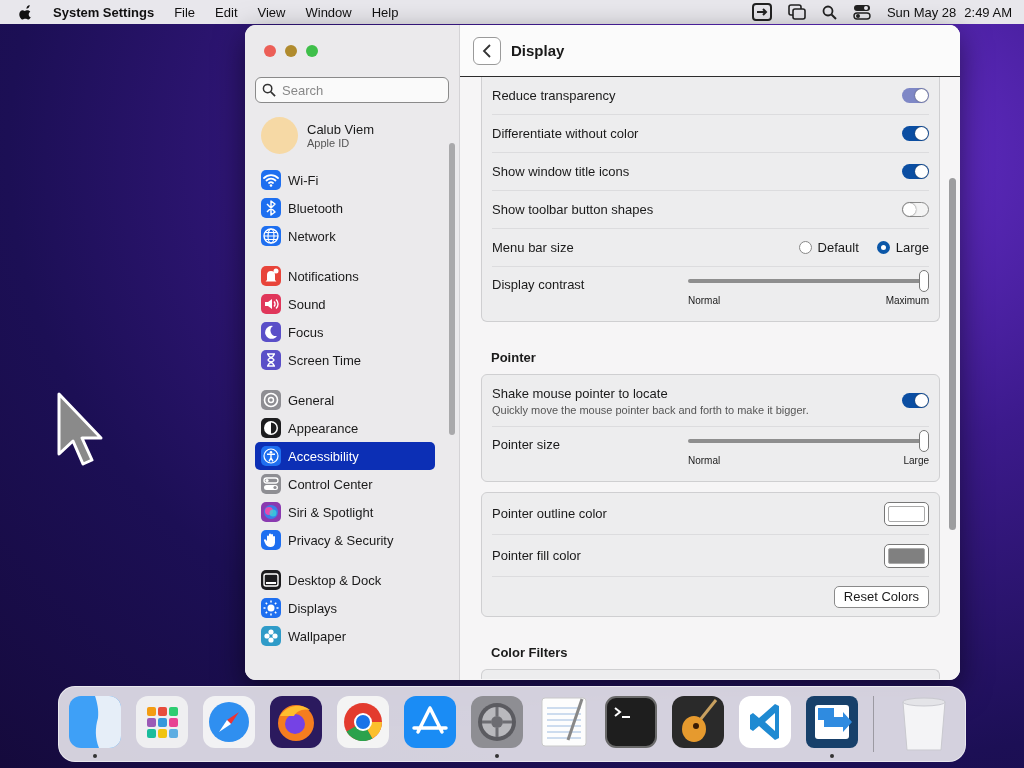  I want to click on sidebar-item: Sound, so click(345, 304).